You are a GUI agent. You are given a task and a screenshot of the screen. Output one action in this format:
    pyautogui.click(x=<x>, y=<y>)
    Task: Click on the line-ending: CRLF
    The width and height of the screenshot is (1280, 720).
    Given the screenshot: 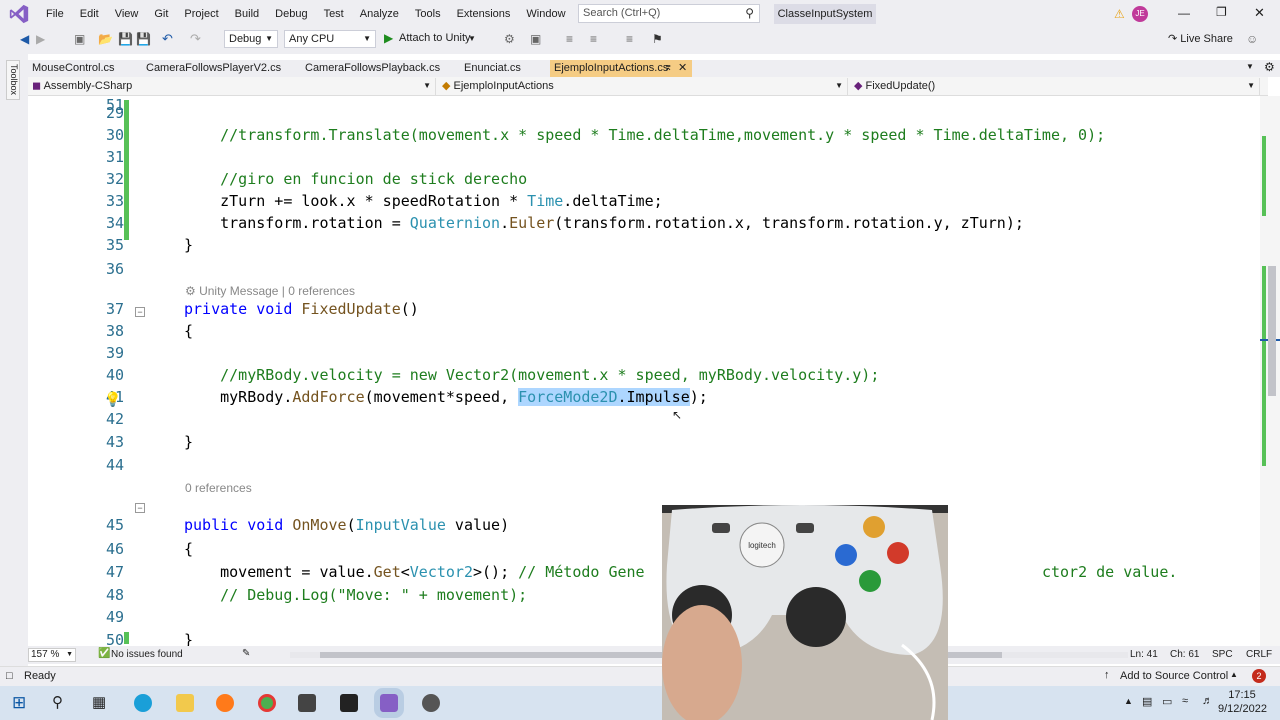 What is the action you would take?
    pyautogui.click(x=1259, y=654)
    